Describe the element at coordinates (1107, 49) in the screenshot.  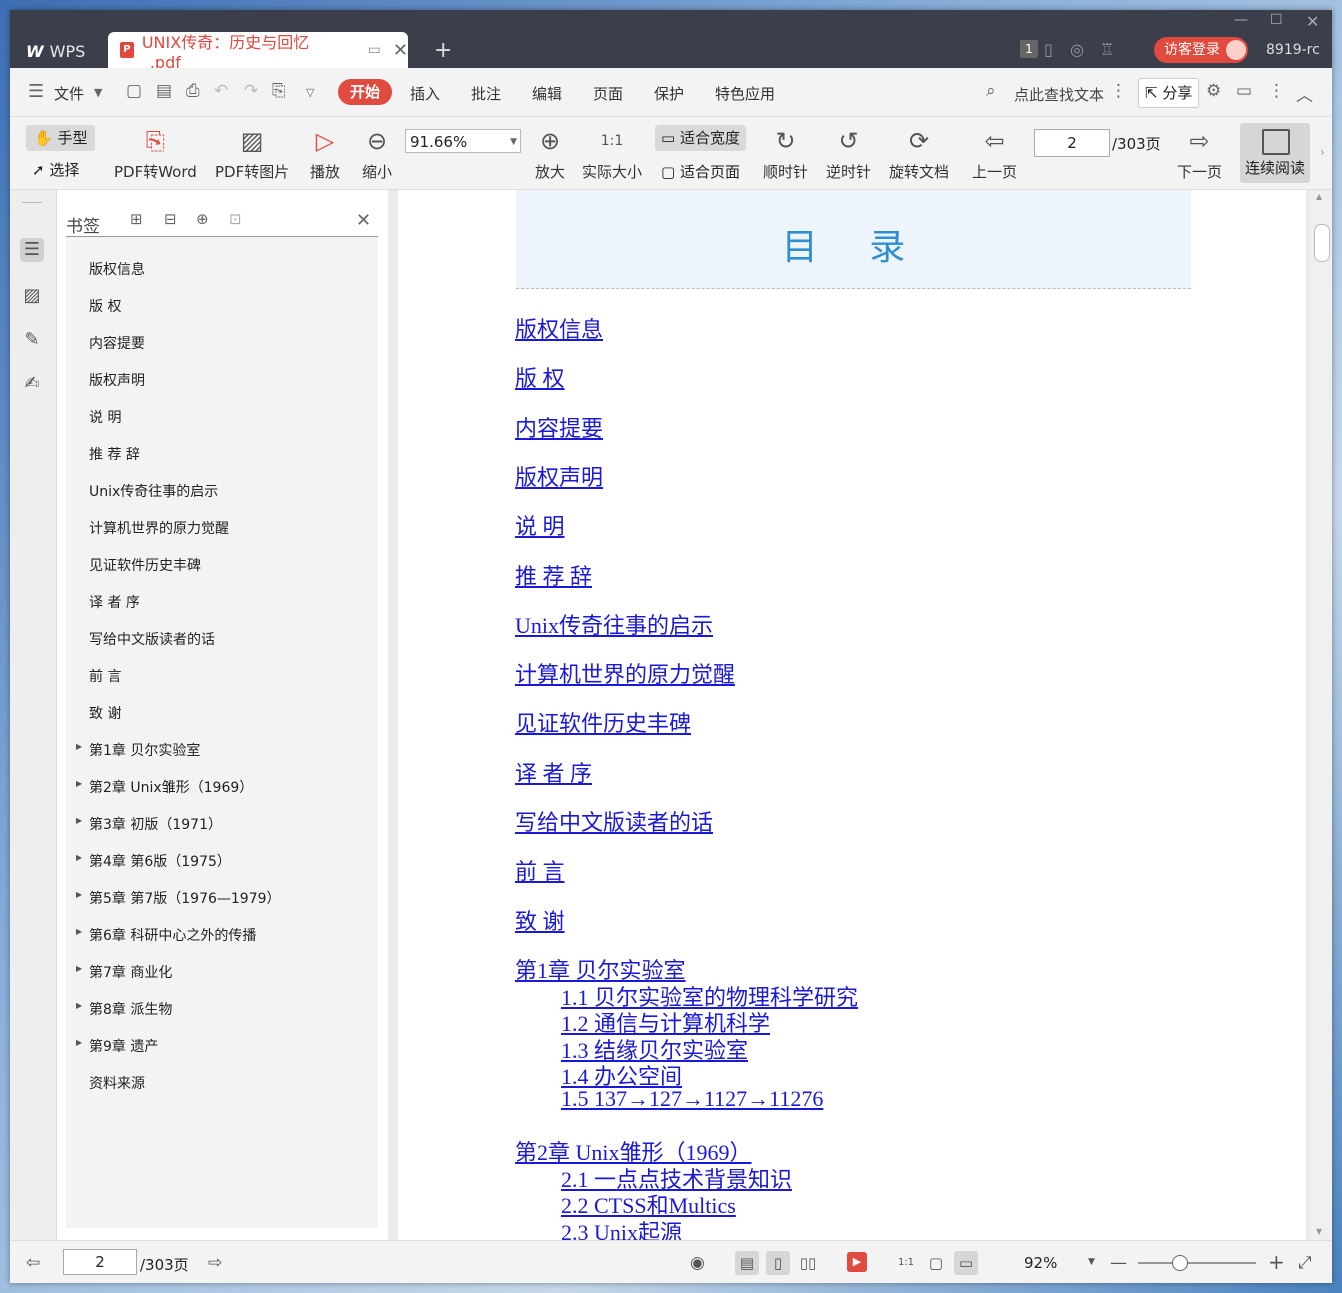
I see `skin-shirt-icon: ♖` at that location.